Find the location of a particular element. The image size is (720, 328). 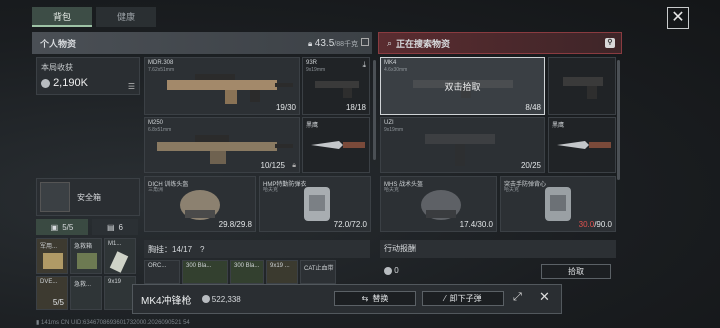

action-reward-value: 0 is located at coordinates (391, 270).